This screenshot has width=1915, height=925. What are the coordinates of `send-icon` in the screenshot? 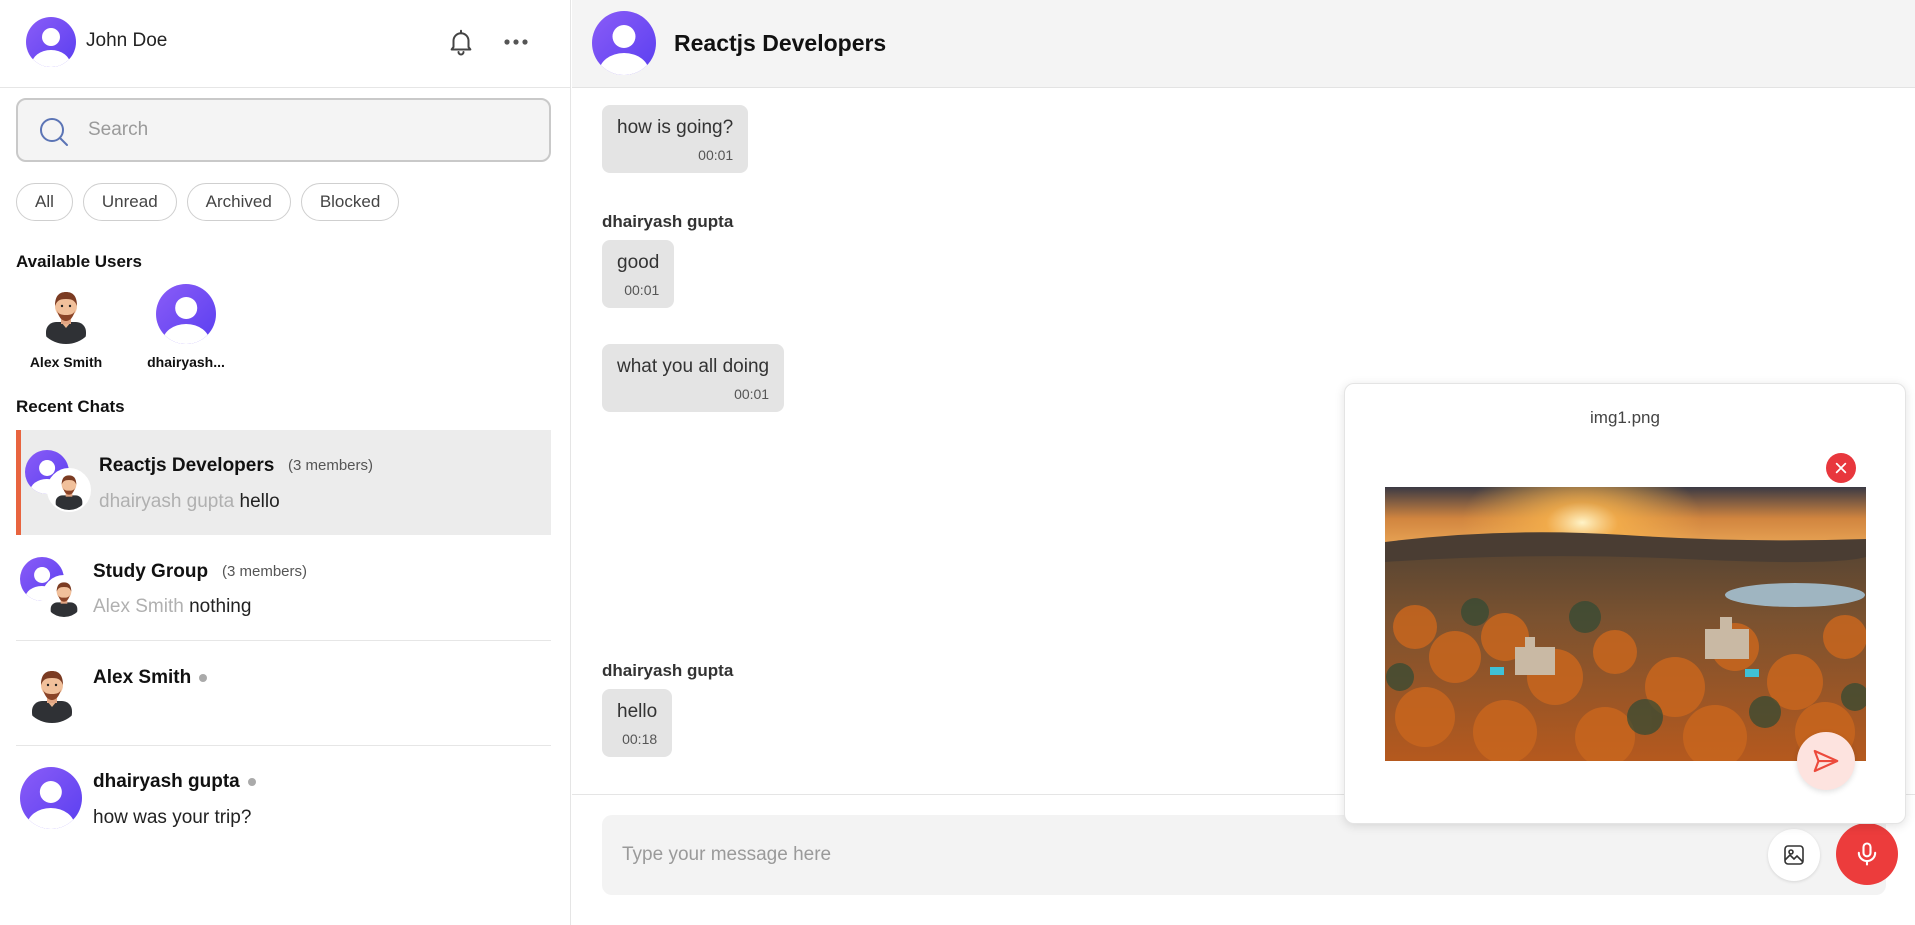 It's located at (1826, 761).